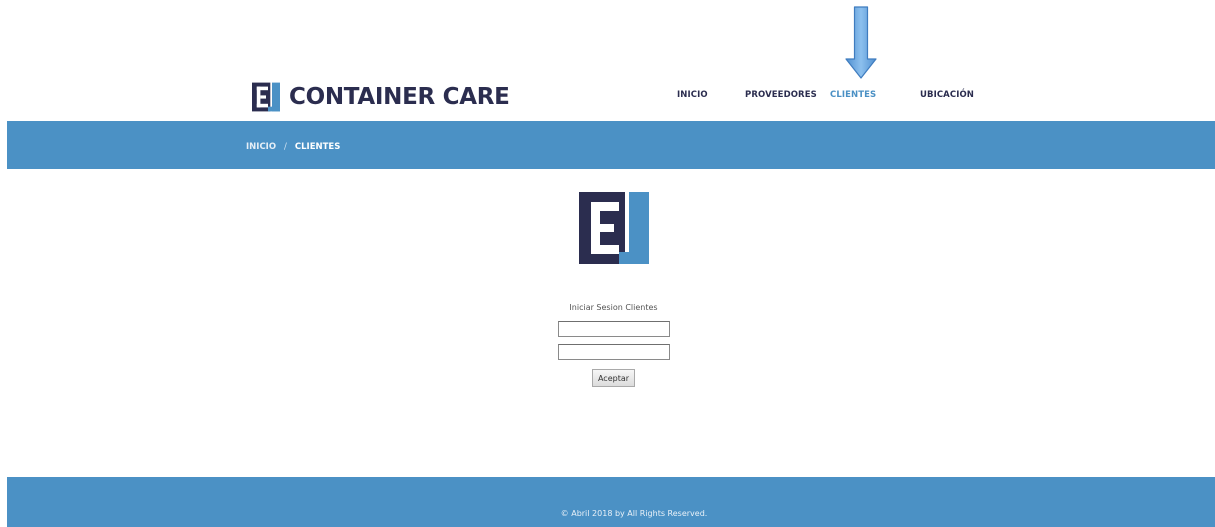  What do you see at coordinates (947, 95) in the screenshot?
I see `nav-item-ubicacion: UBICACIÓN` at bounding box center [947, 95].